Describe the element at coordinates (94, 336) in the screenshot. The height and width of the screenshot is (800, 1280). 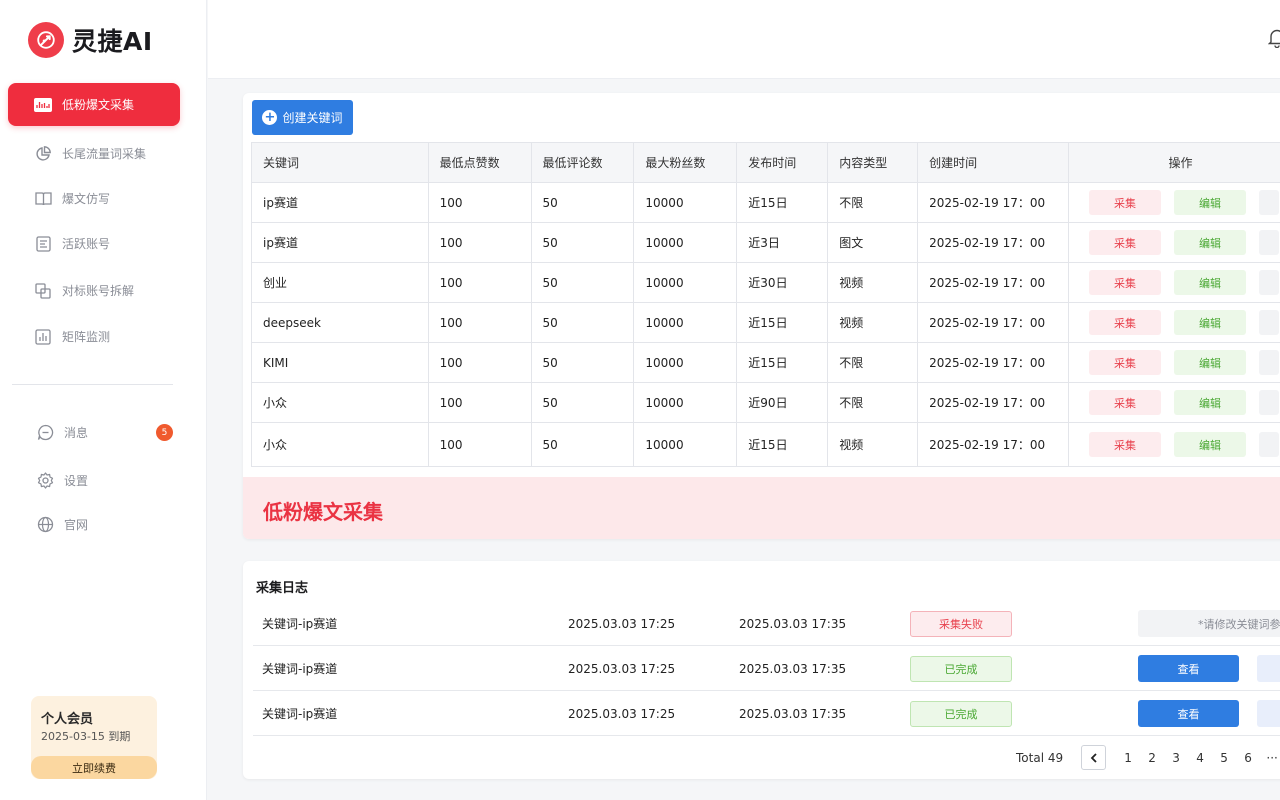
I see `sidebar-item-matrix-monitor: 矩阵监测` at that location.